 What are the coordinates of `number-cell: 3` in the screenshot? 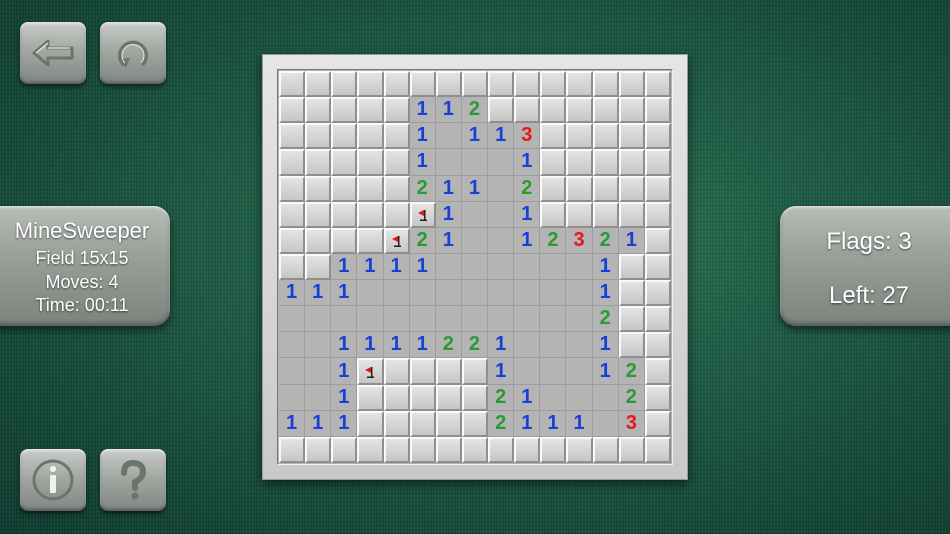 It's located at (527, 136).